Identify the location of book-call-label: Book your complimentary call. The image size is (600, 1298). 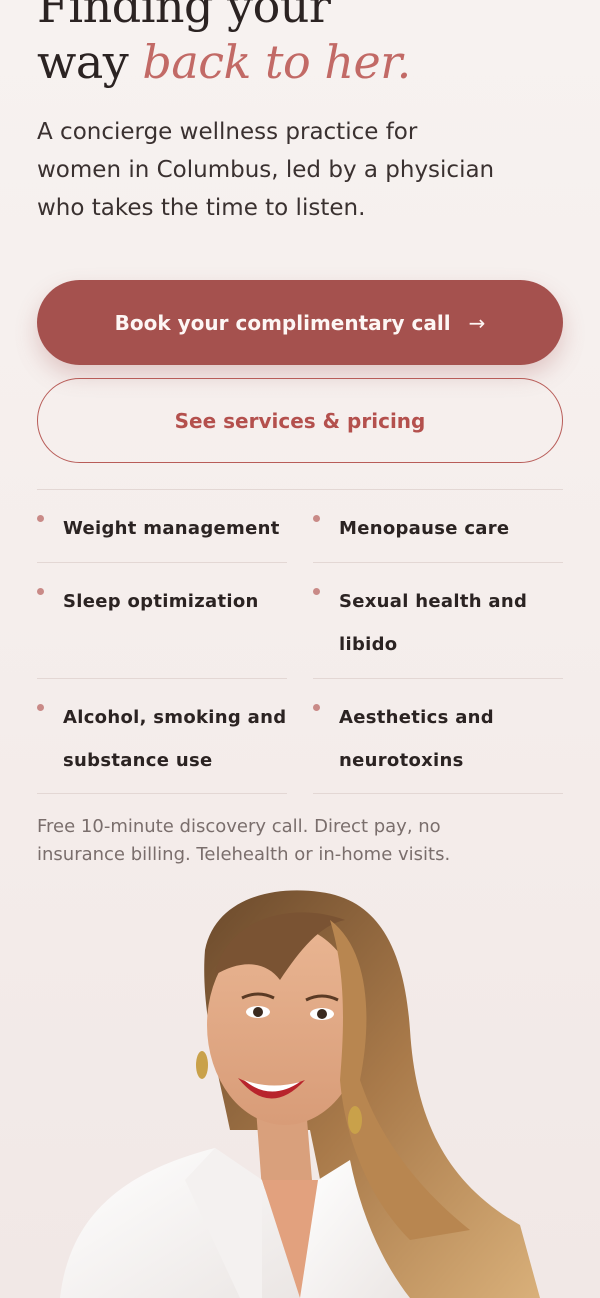
(282, 322).